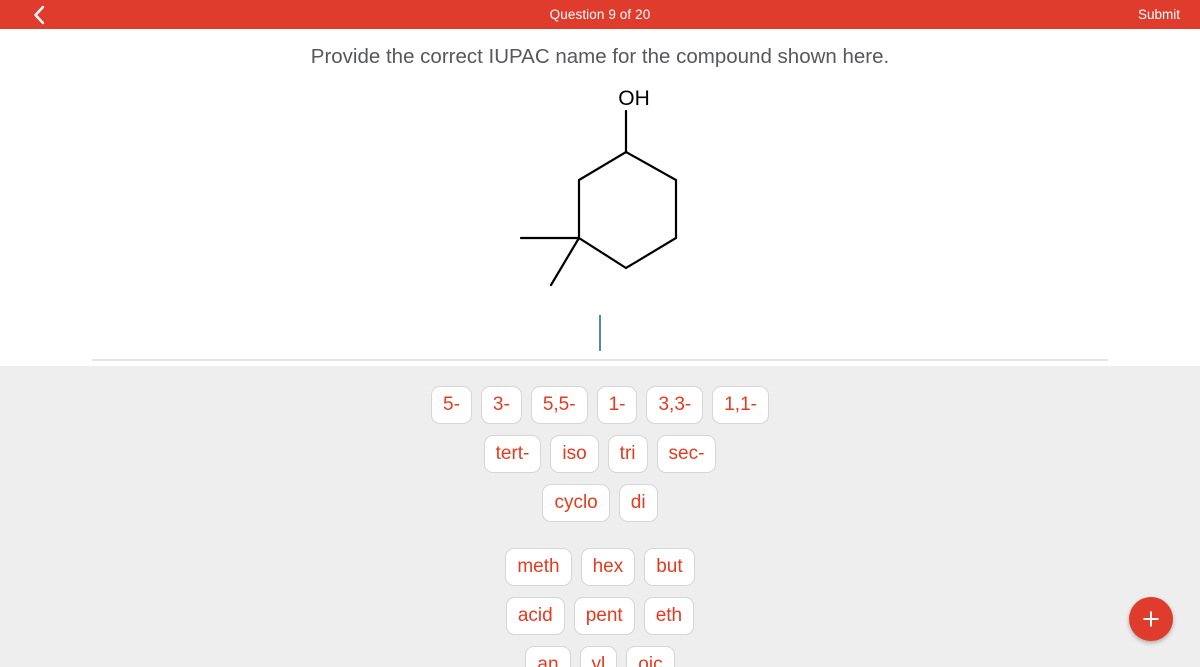 Image resolution: width=1200 pixels, height=667 pixels. I want to click on word-chip: di, so click(638, 503).